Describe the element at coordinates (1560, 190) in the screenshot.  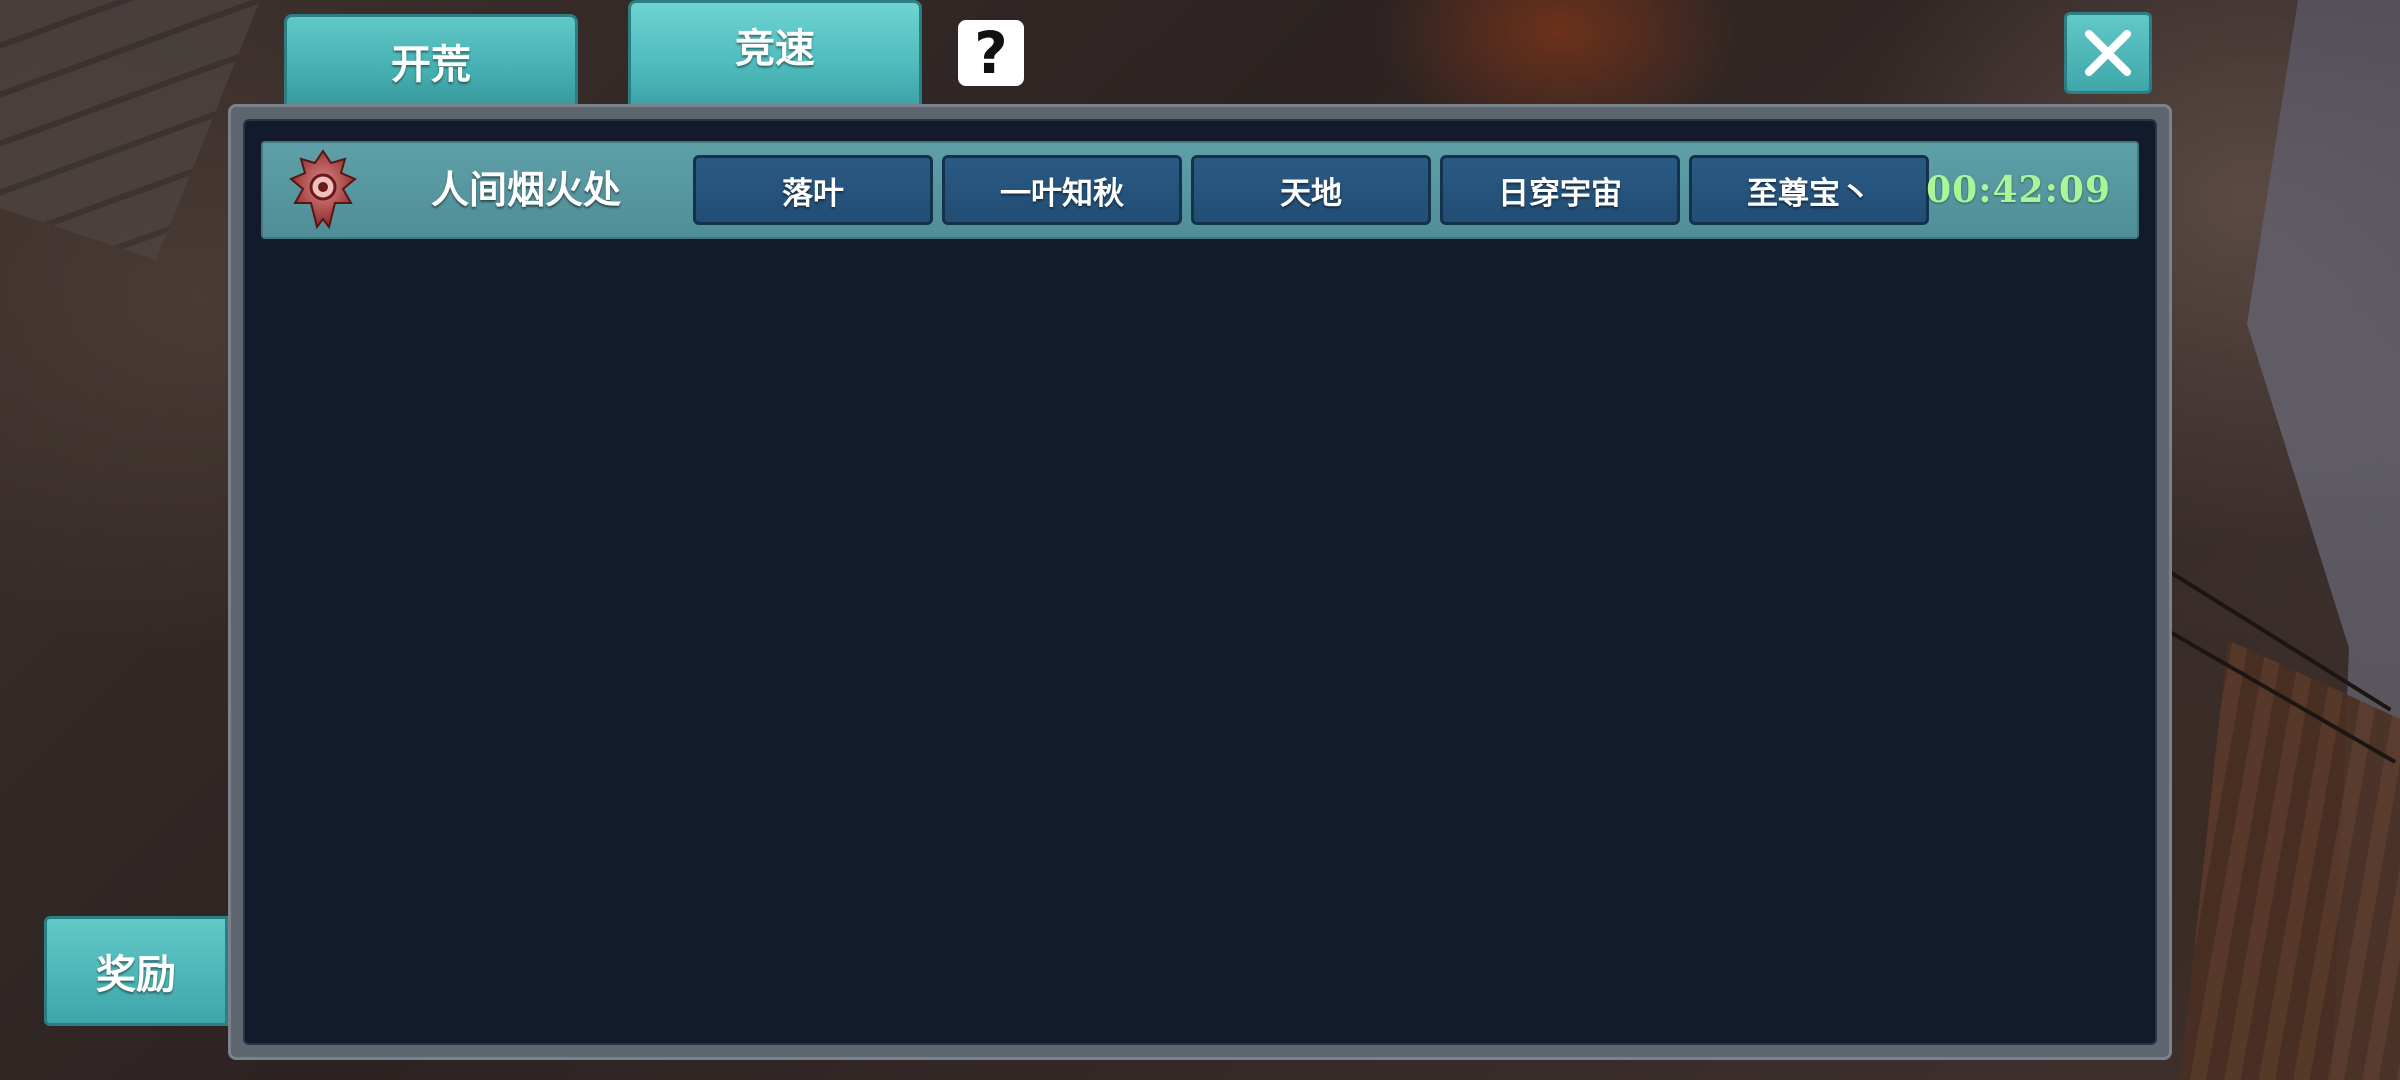
I see `member-button: 日穿宇宙` at that location.